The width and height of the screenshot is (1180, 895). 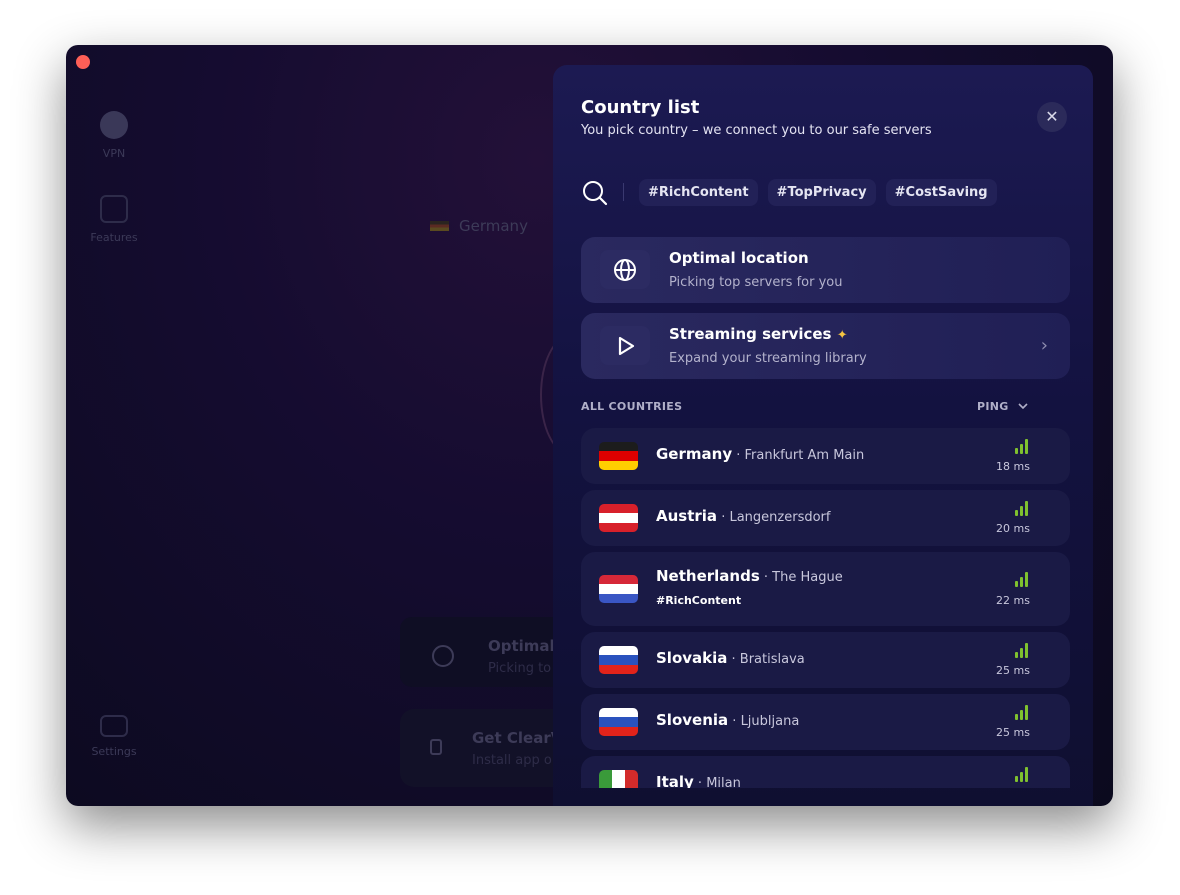 What do you see at coordinates (750, 334) in the screenshot?
I see `streaming-title: Streaming services` at bounding box center [750, 334].